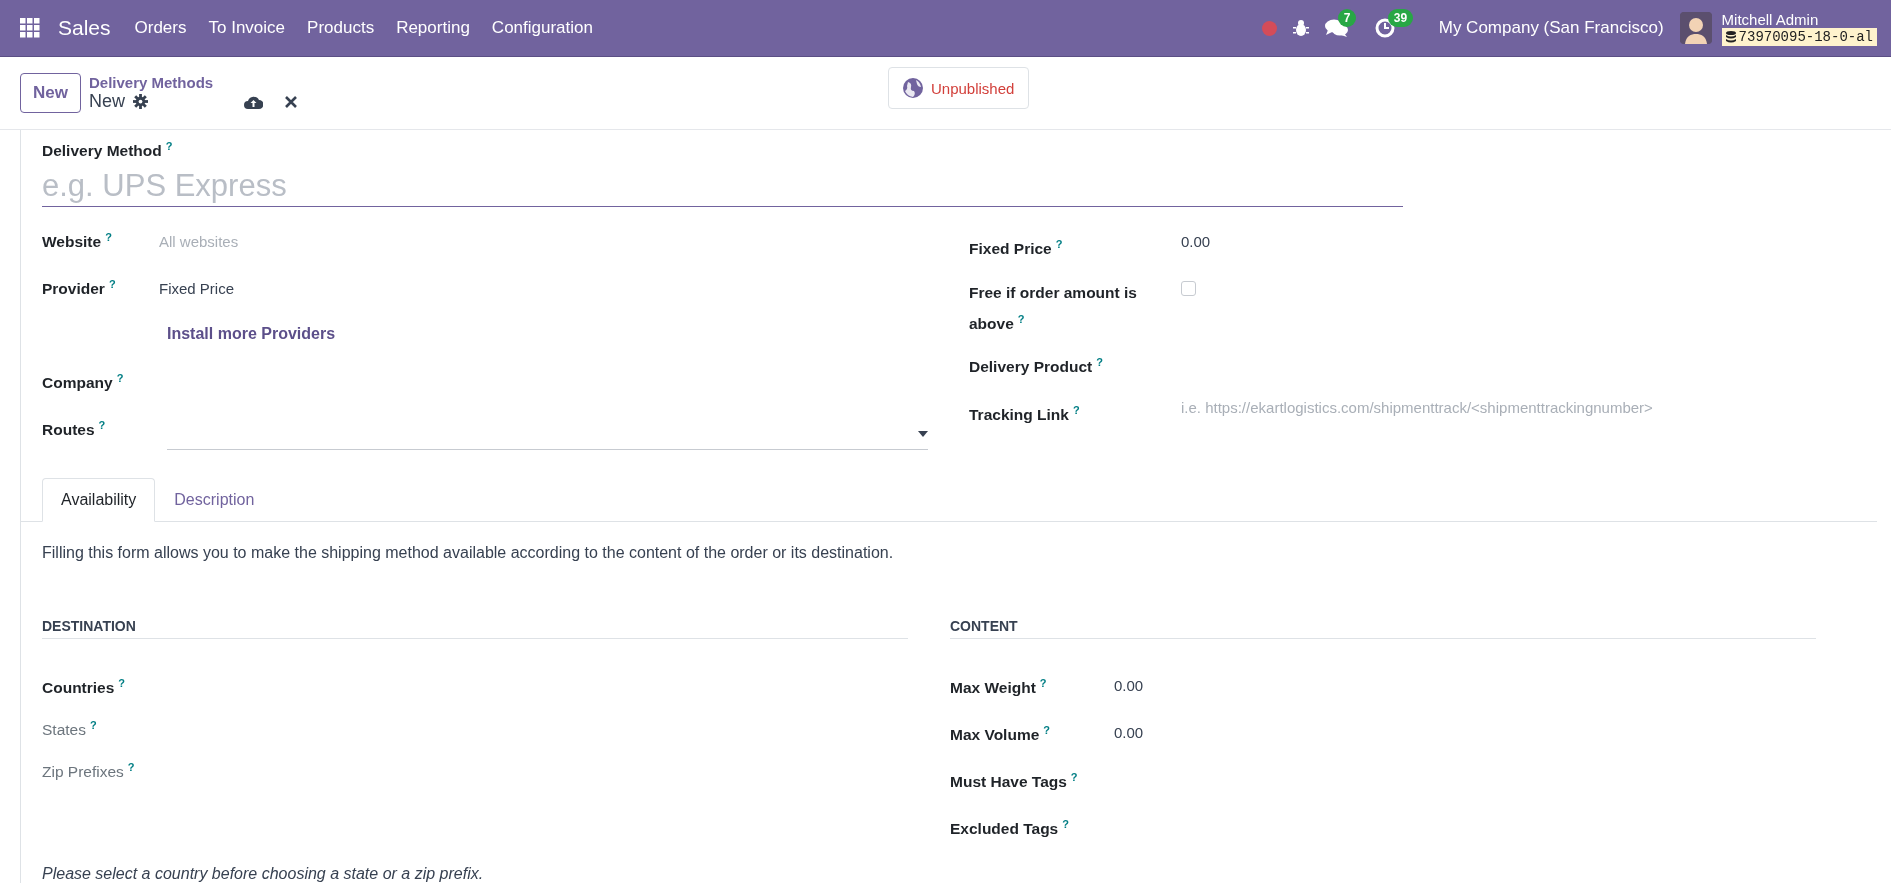 The image size is (1891, 894). Describe the element at coordinates (1695, 28) in the screenshot. I see `avatar-icon` at that location.